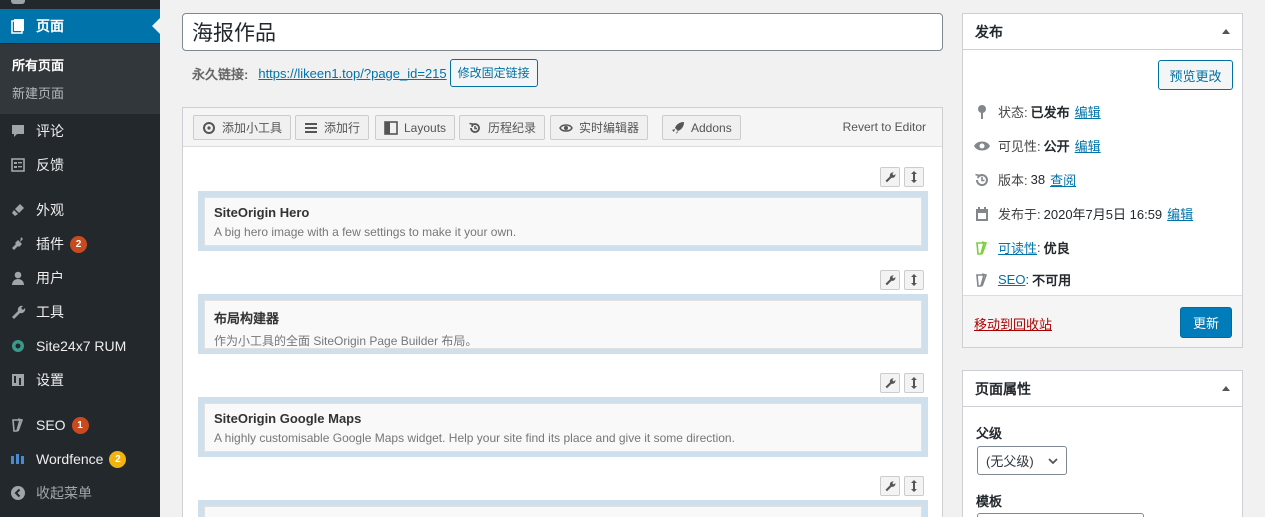 This screenshot has width=1265, height=517. What do you see at coordinates (18, 2) in the screenshot?
I see `dashboard-icon` at bounding box center [18, 2].